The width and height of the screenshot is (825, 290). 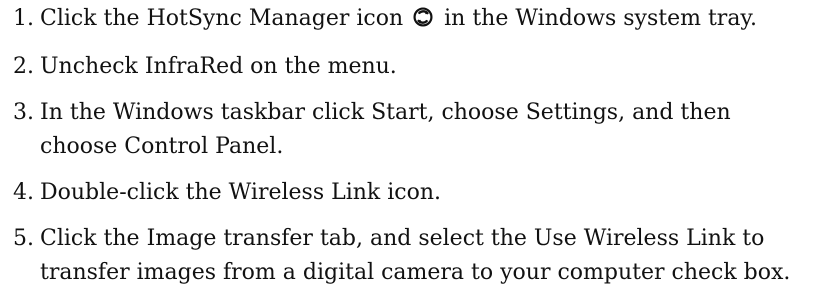 I want to click on step-4-number: 4., so click(x=23, y=192).